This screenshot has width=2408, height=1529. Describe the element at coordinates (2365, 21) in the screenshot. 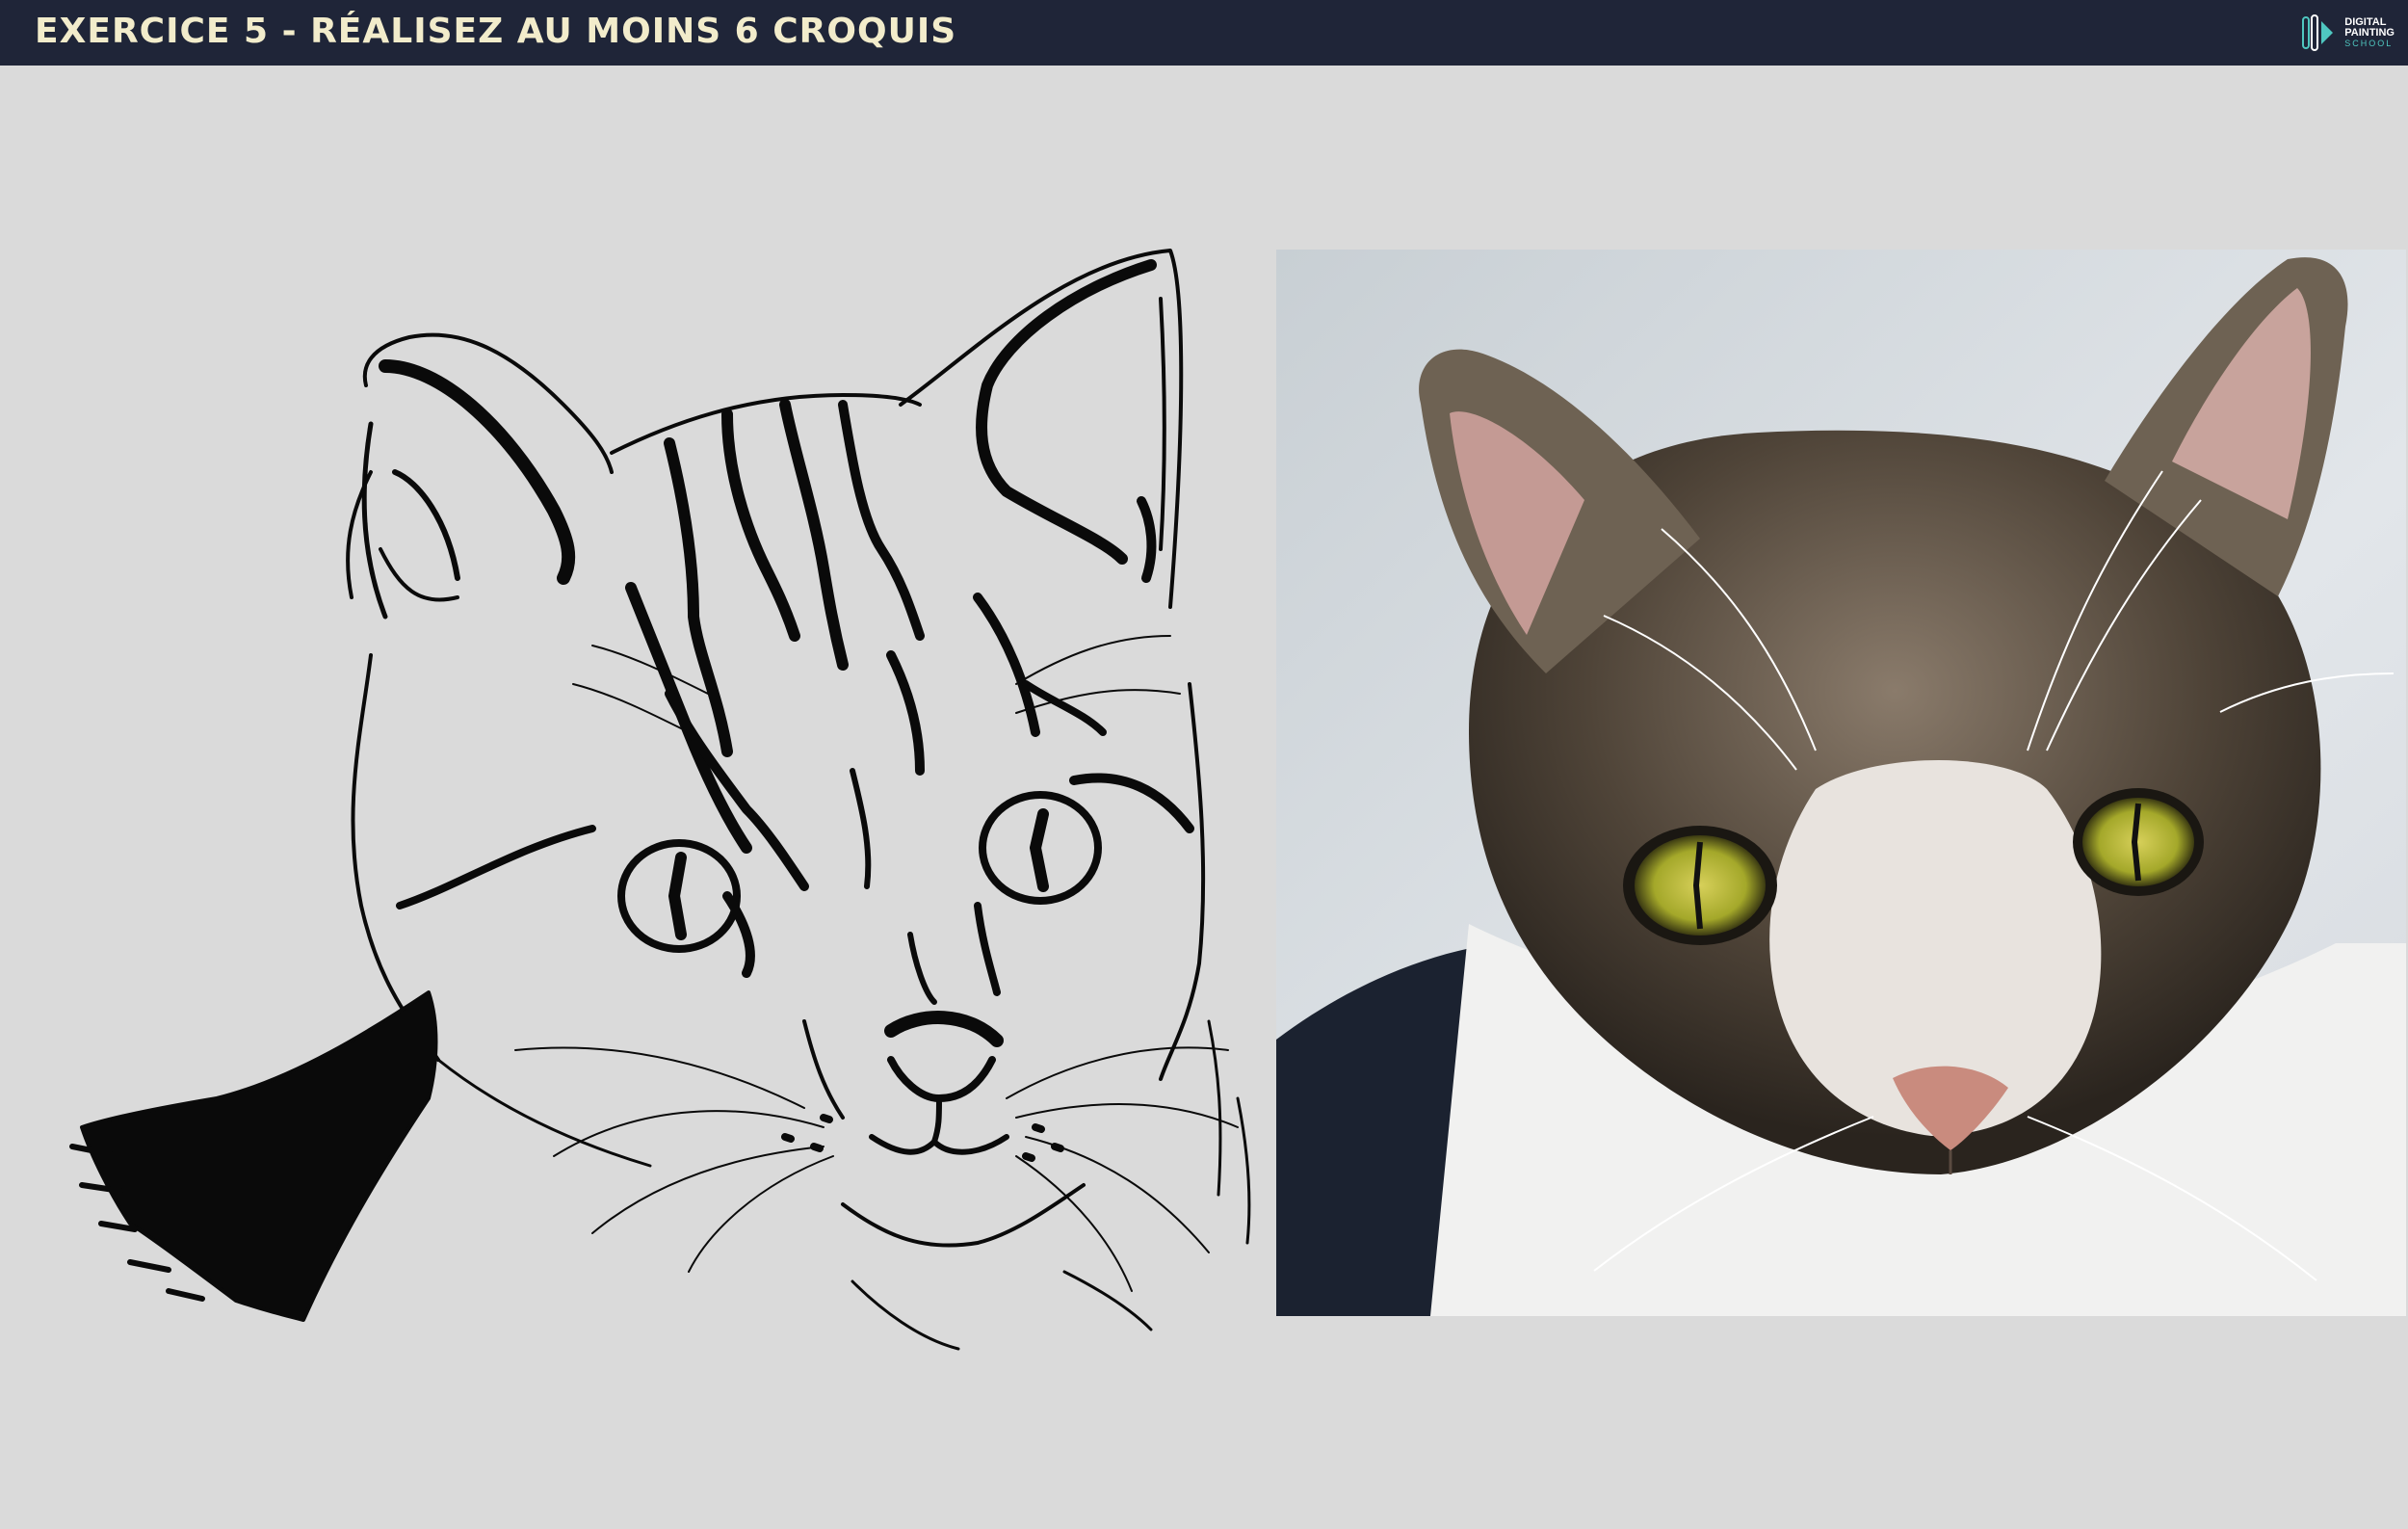

I see `logo-line-digital: DIGITAL` at that location.